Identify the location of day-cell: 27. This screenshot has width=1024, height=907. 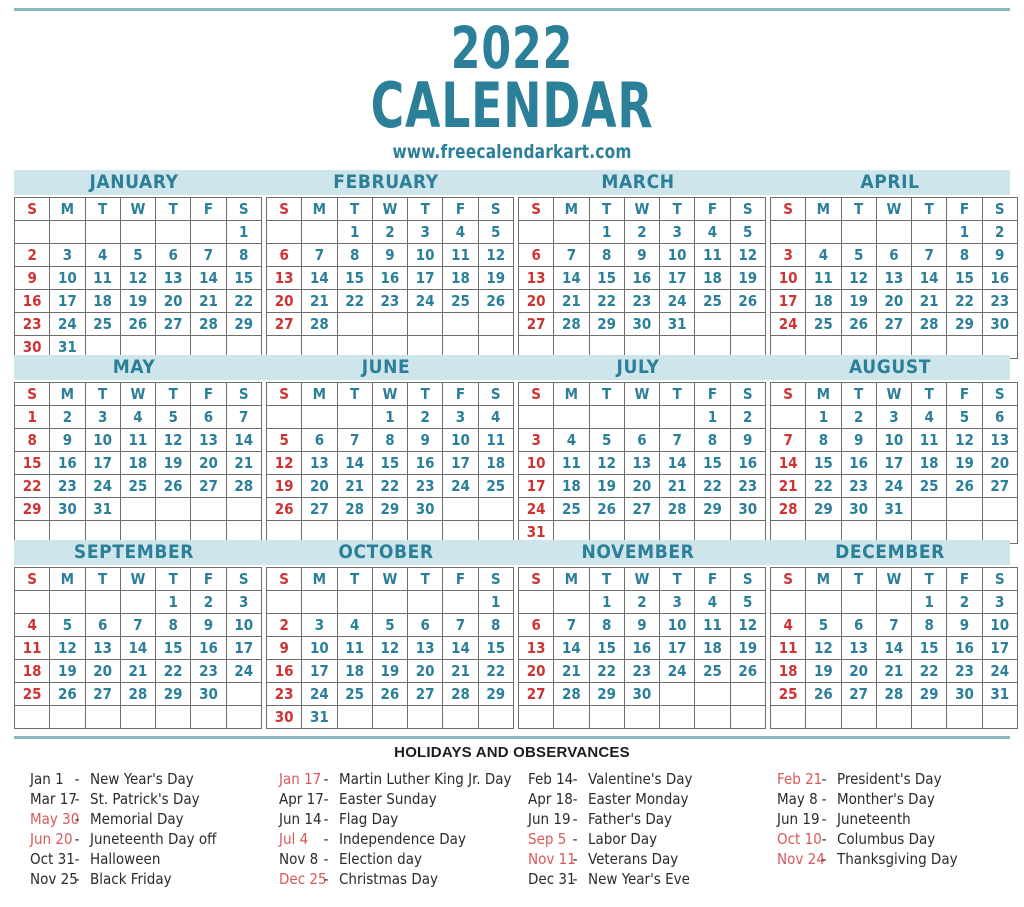
(858, 694).